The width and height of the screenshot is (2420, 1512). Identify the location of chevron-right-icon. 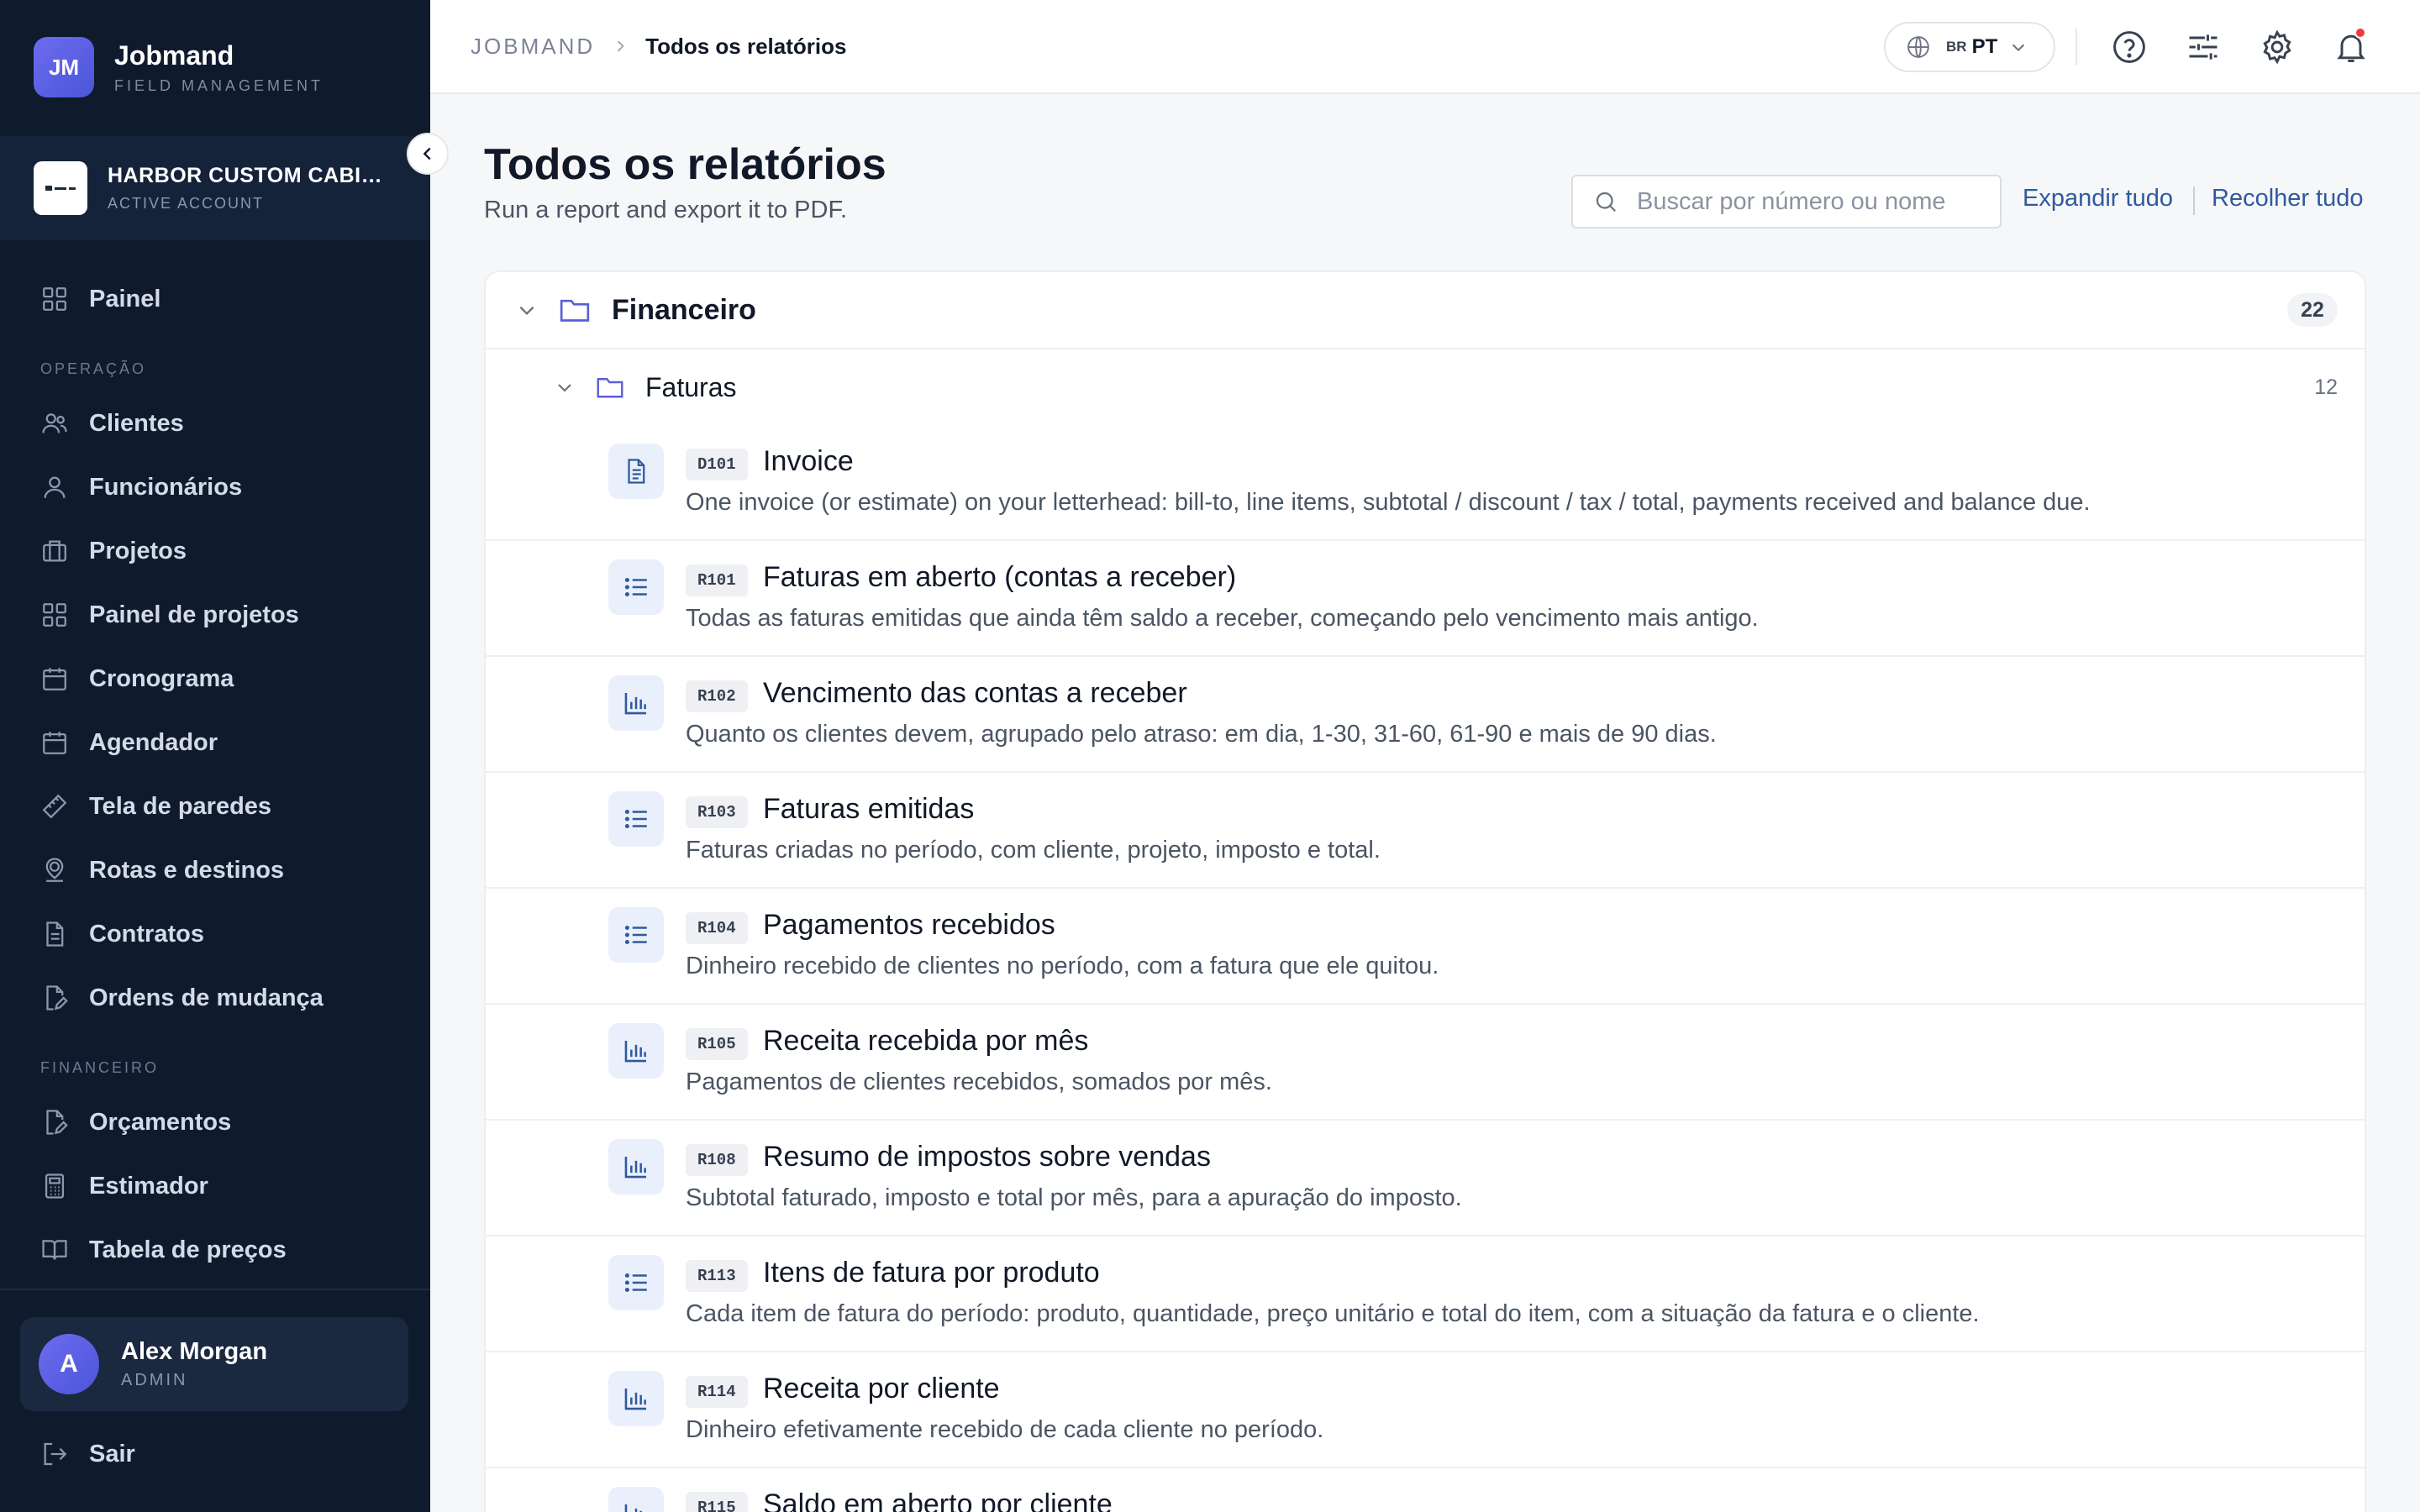
(620, 46).